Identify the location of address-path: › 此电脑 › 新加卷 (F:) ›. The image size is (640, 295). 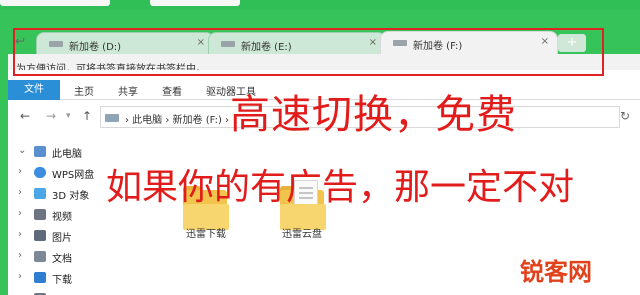
(177, 120).